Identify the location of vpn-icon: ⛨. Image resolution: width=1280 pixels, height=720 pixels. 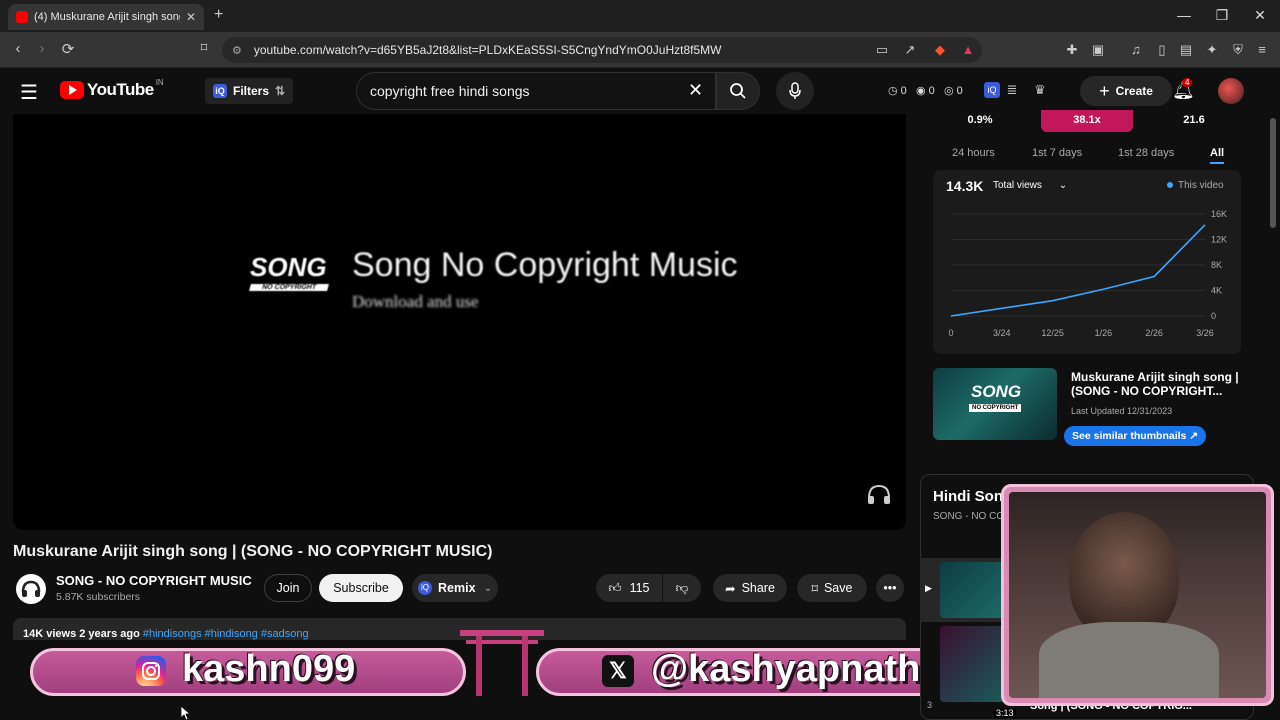
(1238, 50).